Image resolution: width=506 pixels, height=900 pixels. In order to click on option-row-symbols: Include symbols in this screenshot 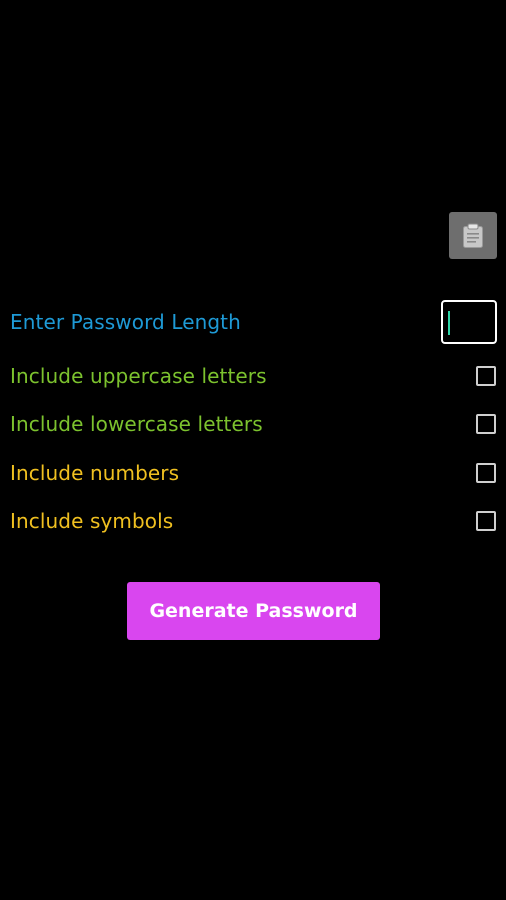, I will do `click(253, 521)`.